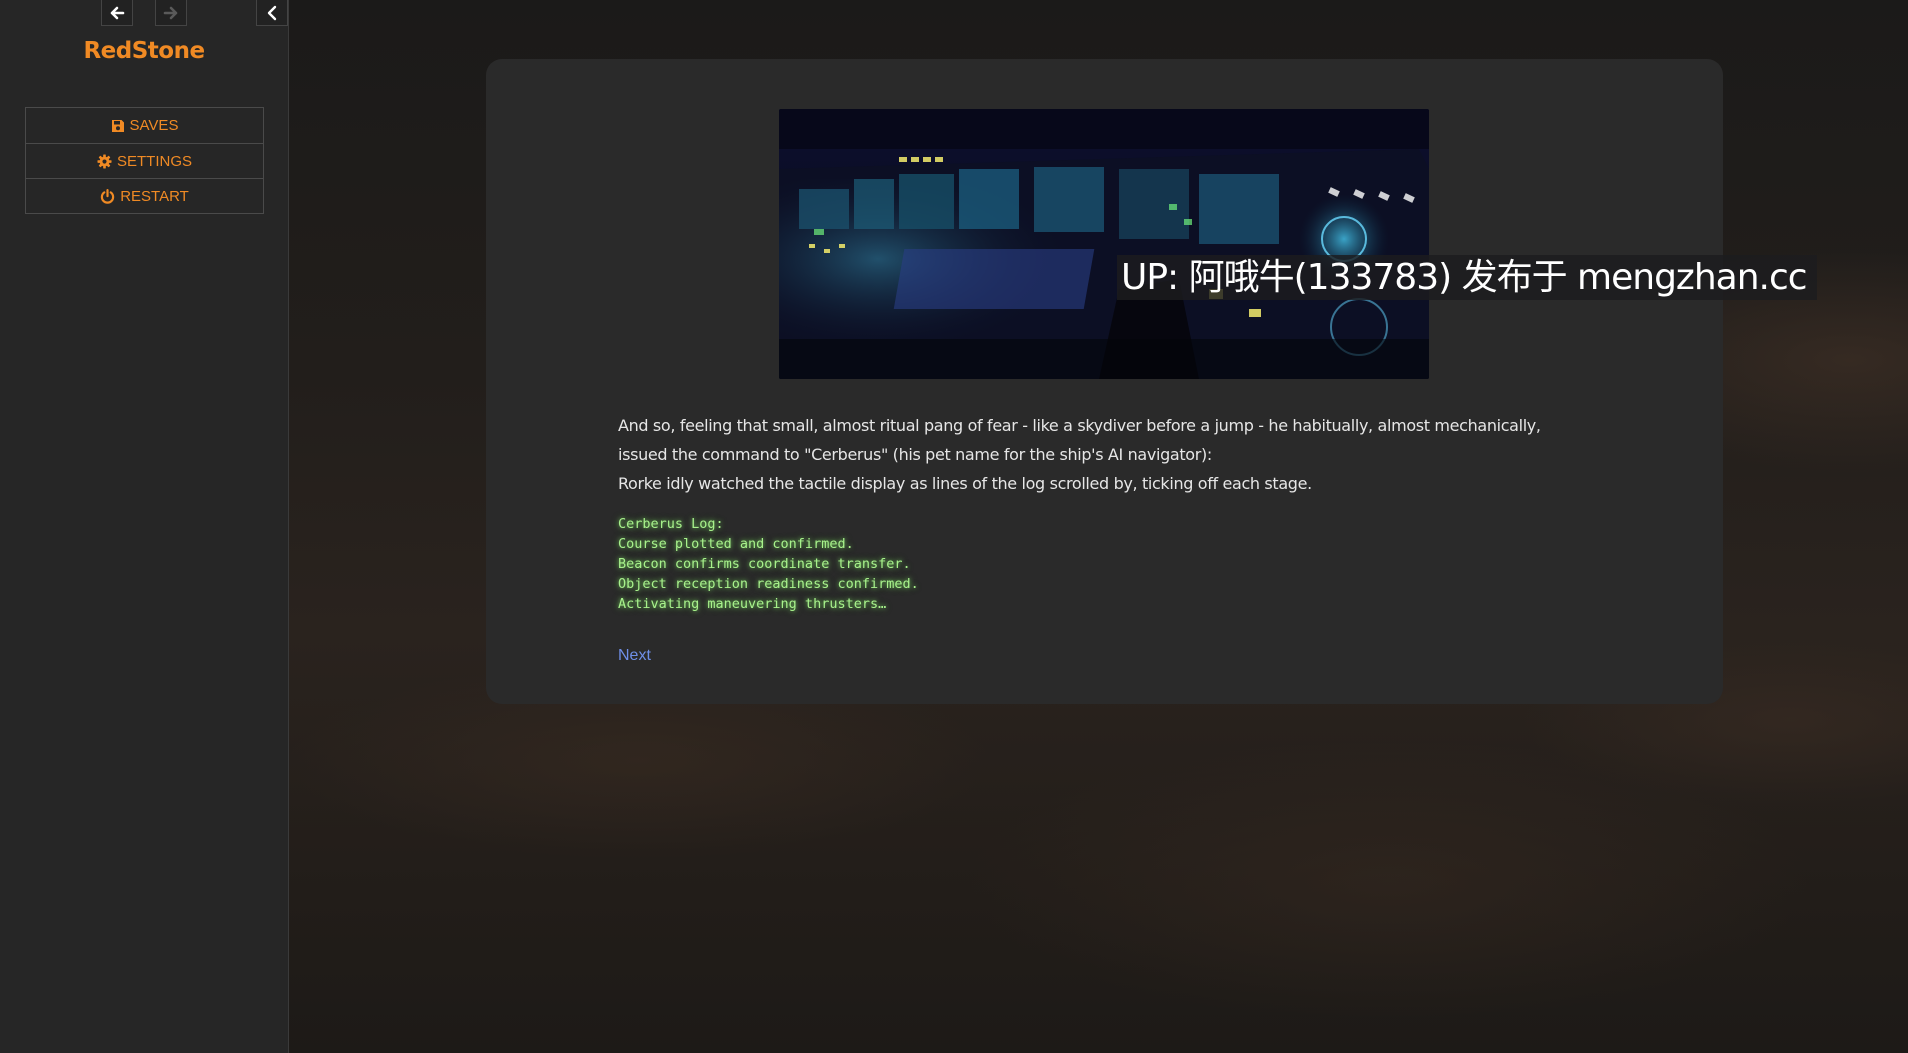 This screenshot has height=1053, width=1908. I want to click on restart-button: RESTART, so click(144, 195).